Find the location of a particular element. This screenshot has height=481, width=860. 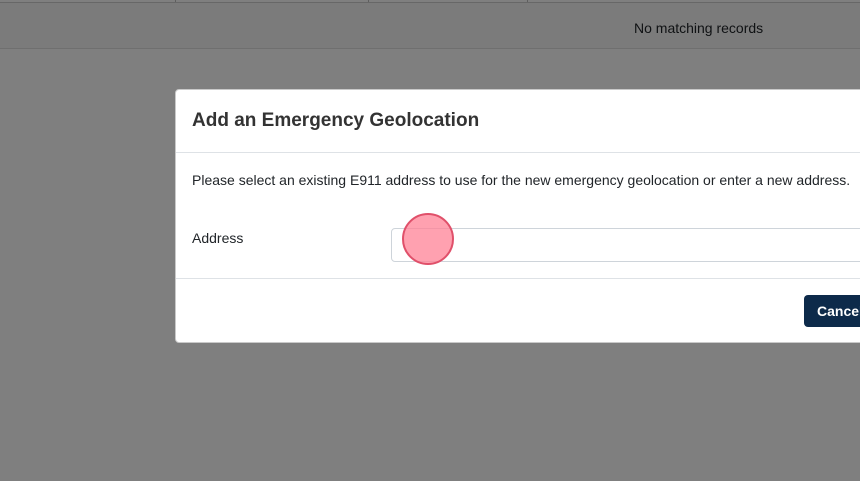

cancel-button: Cancel is located at coordinates (832, 311).